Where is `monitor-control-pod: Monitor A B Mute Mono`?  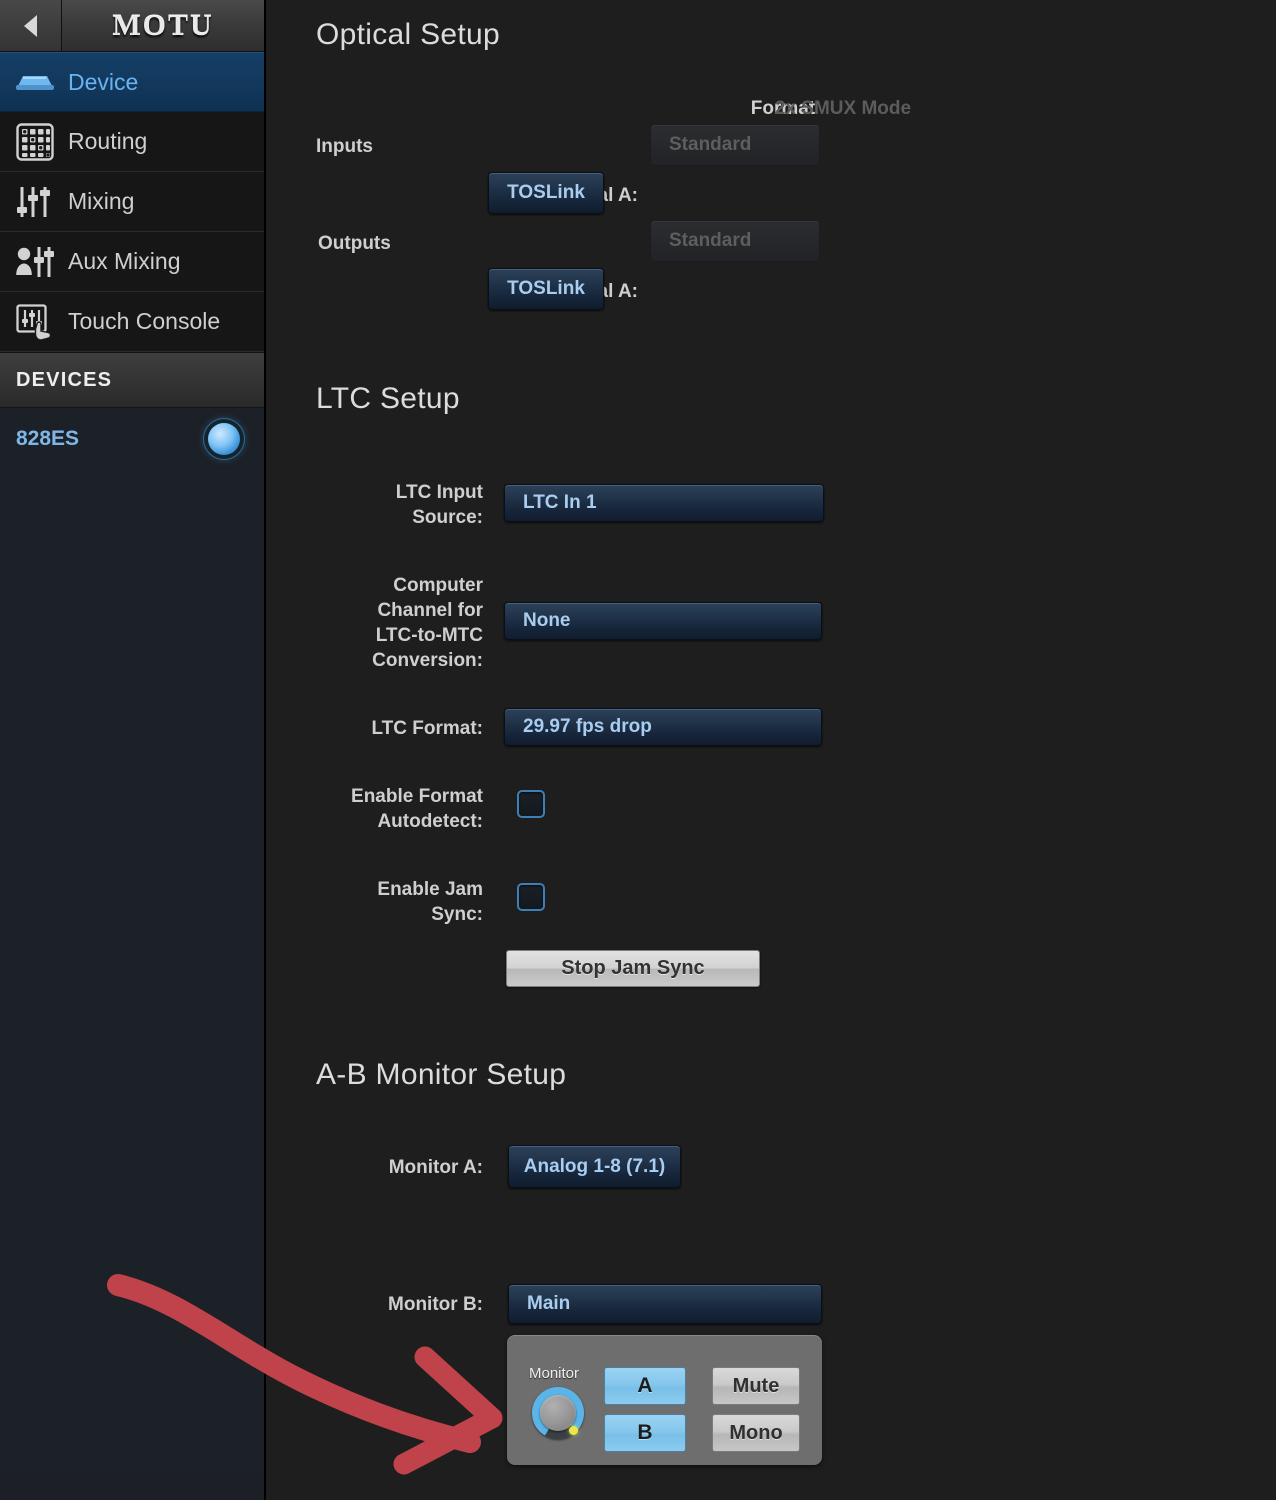
monitor-control-pod: Monitor A B Mute Mono is located at coordinates (664, 1400).